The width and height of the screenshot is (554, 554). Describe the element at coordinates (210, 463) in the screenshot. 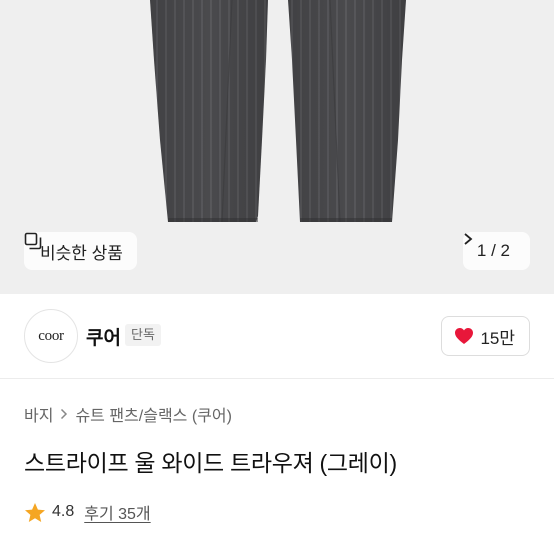

I see `product-title: 스트라이프 울 와이드 트라우져 (그레이)` at that location.